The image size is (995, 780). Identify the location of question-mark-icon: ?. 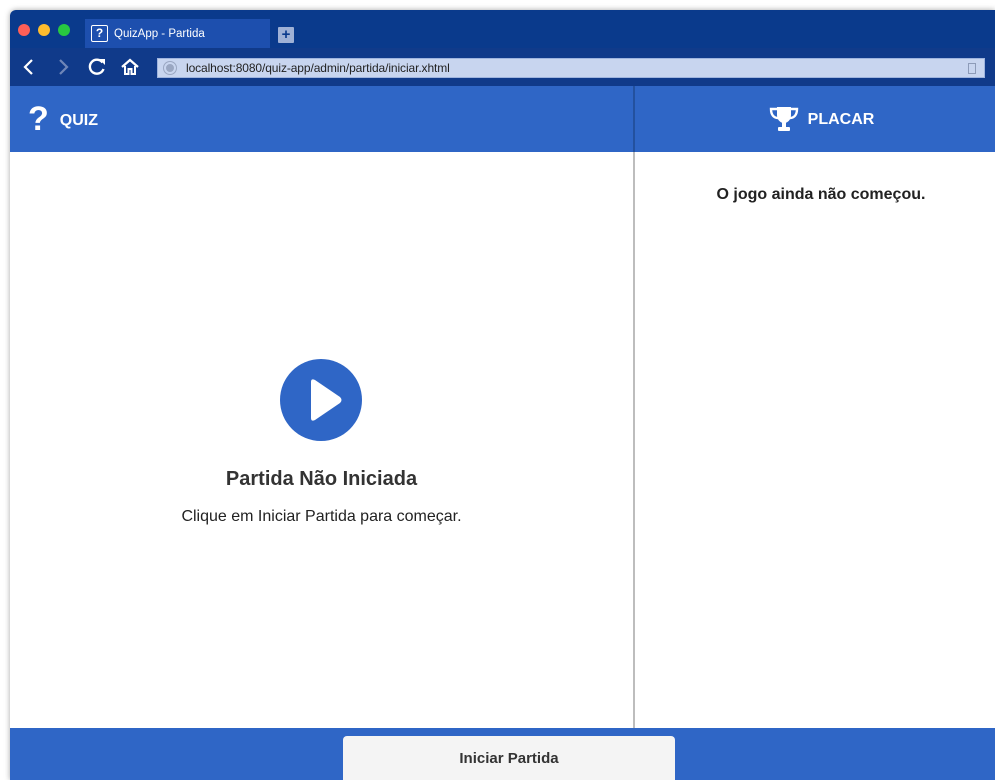
(38, 119).